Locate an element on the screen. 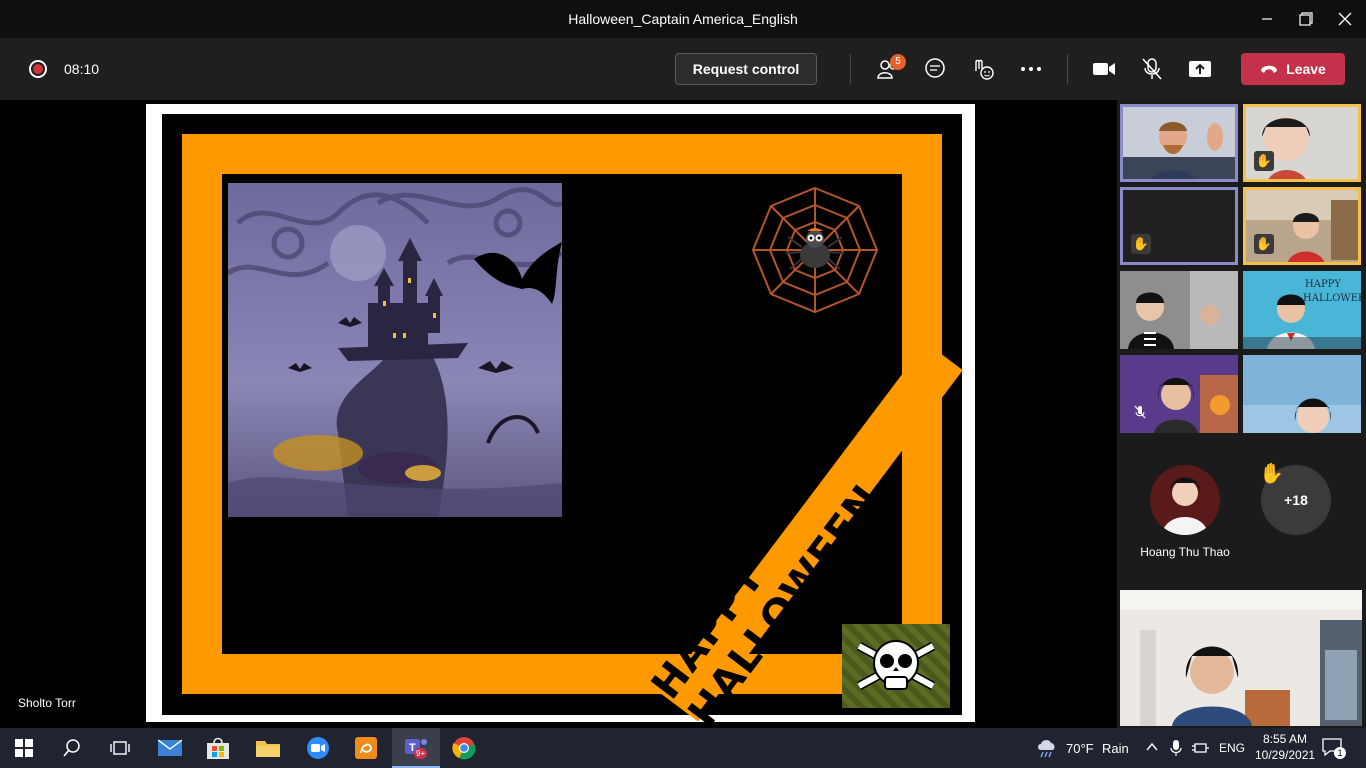 The height and width of the screenshot is (768, 1366). mail-app is located at coordinates (170, 748).